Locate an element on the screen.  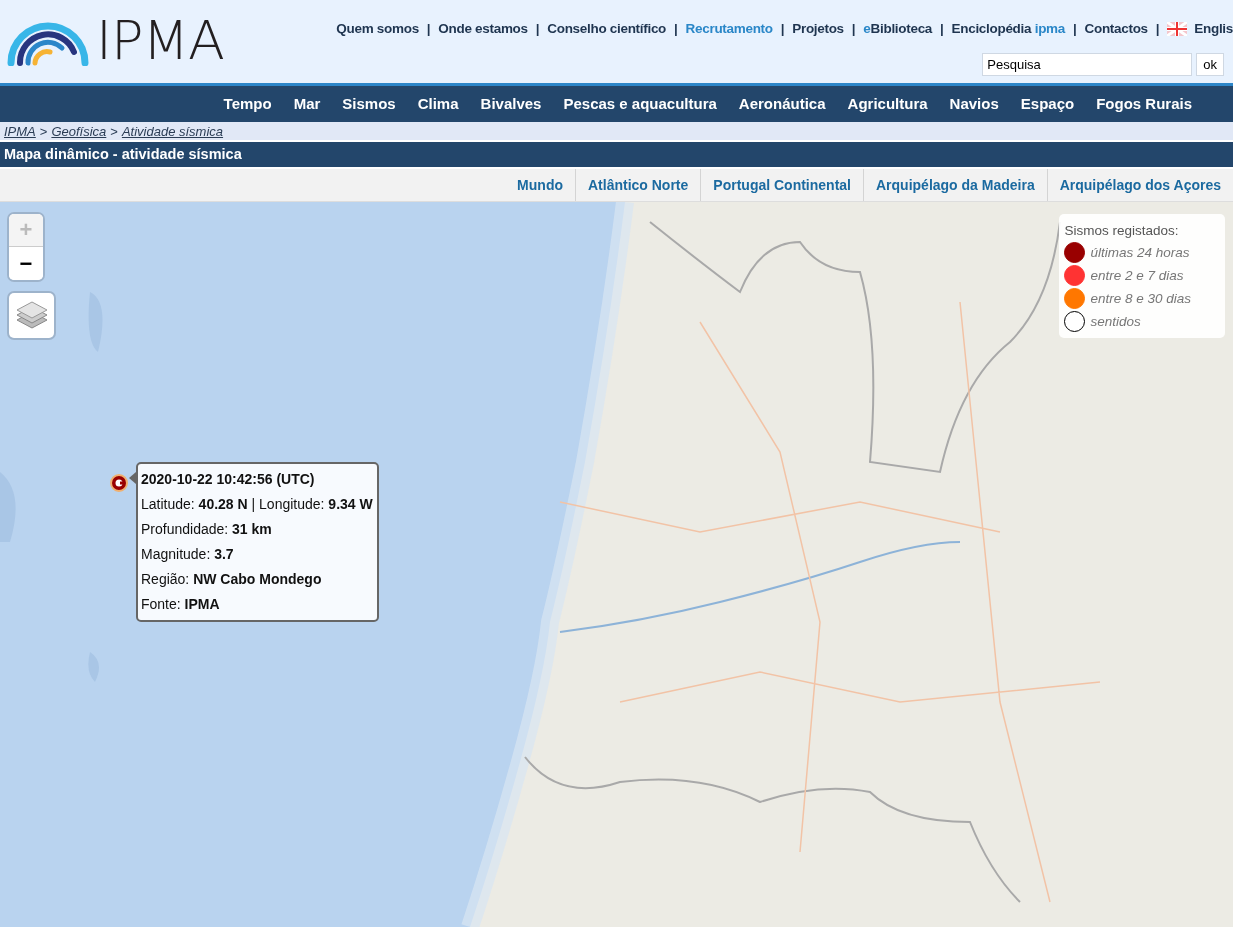
layers-button is located at coordinates (31, 315).